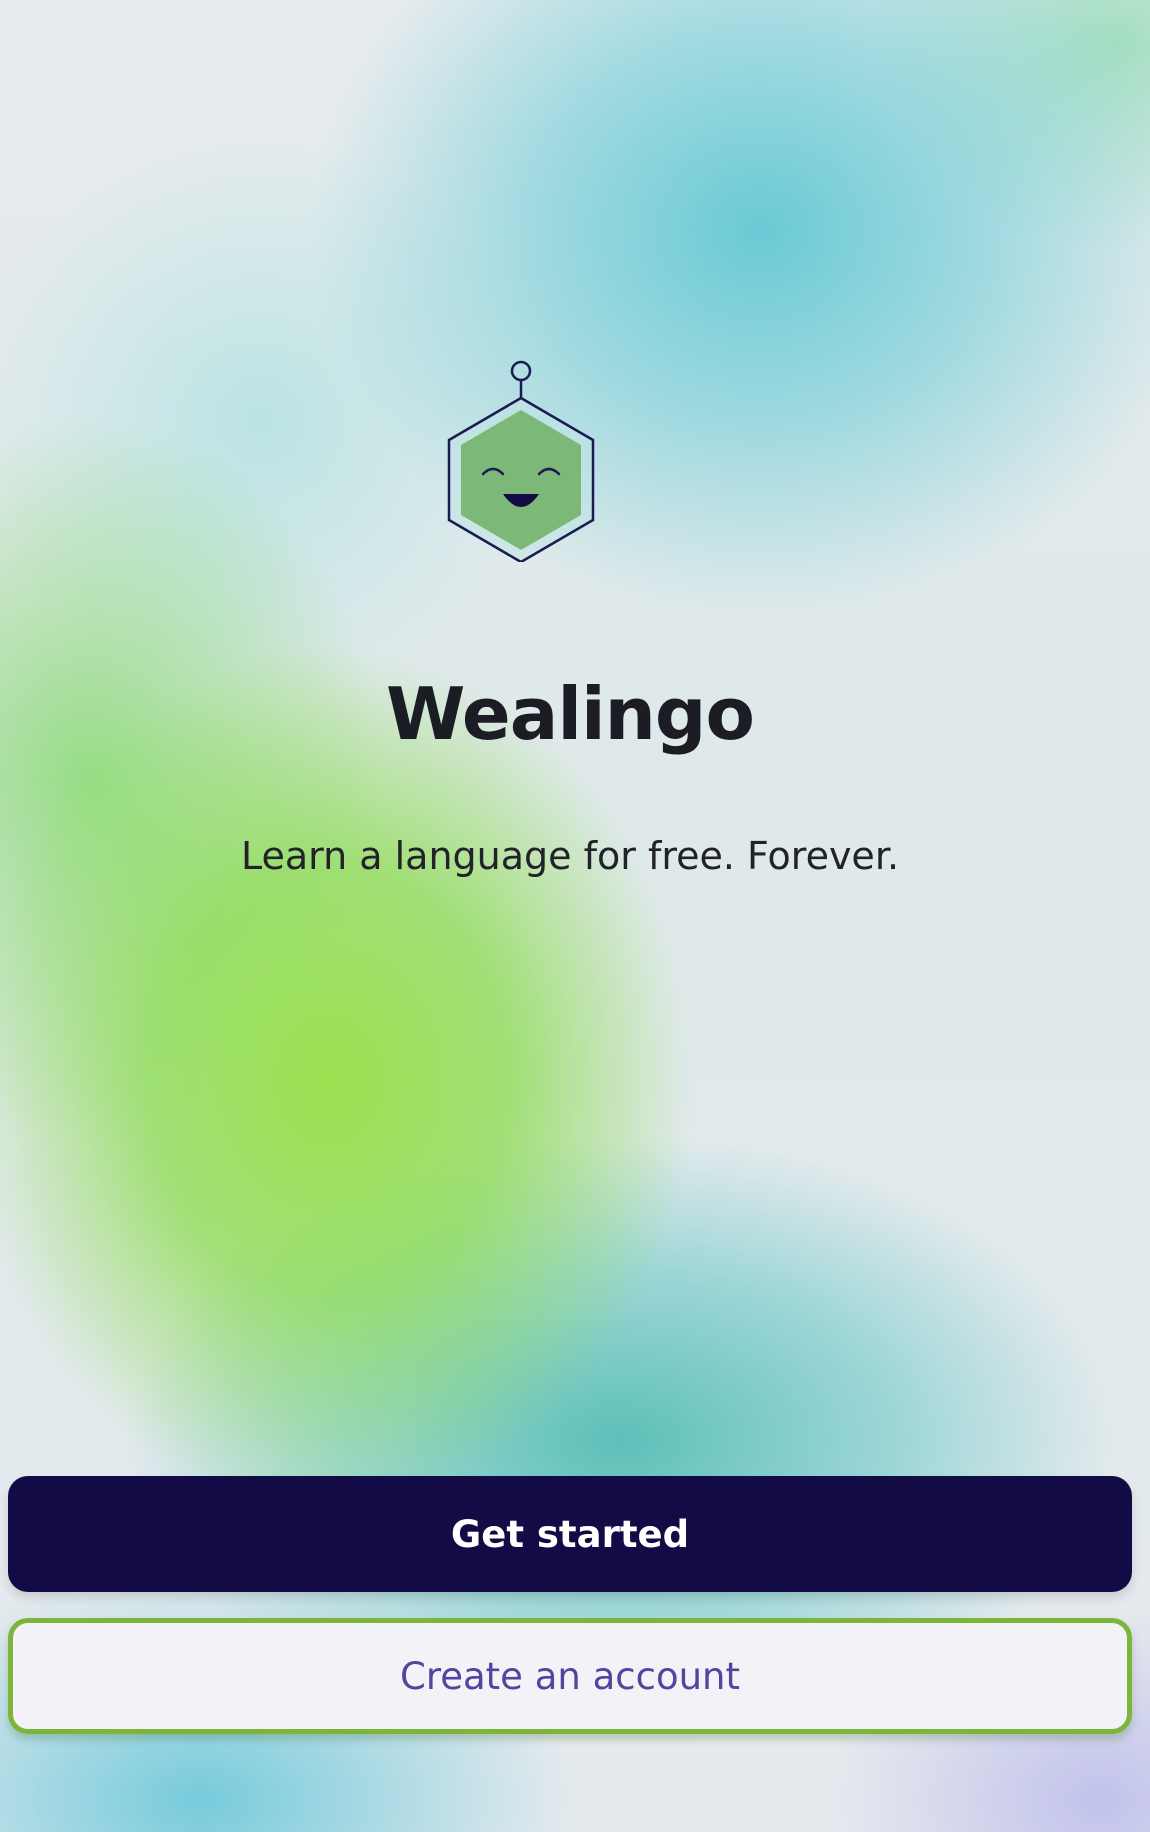 This screenshot has width=1150, height=1832. Describe the element at coordinates (570, 1676) in the screenshot. I see `create-account-button: Create an account` at that location.